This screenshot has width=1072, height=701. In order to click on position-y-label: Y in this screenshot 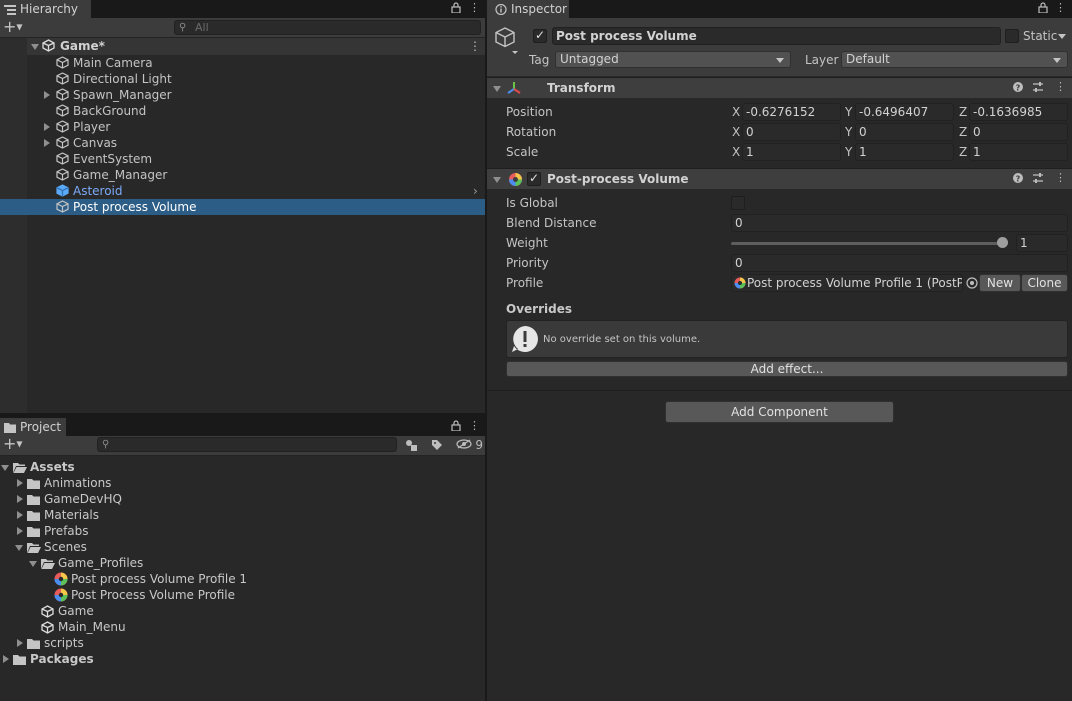, I will do `click(848, 112)`.